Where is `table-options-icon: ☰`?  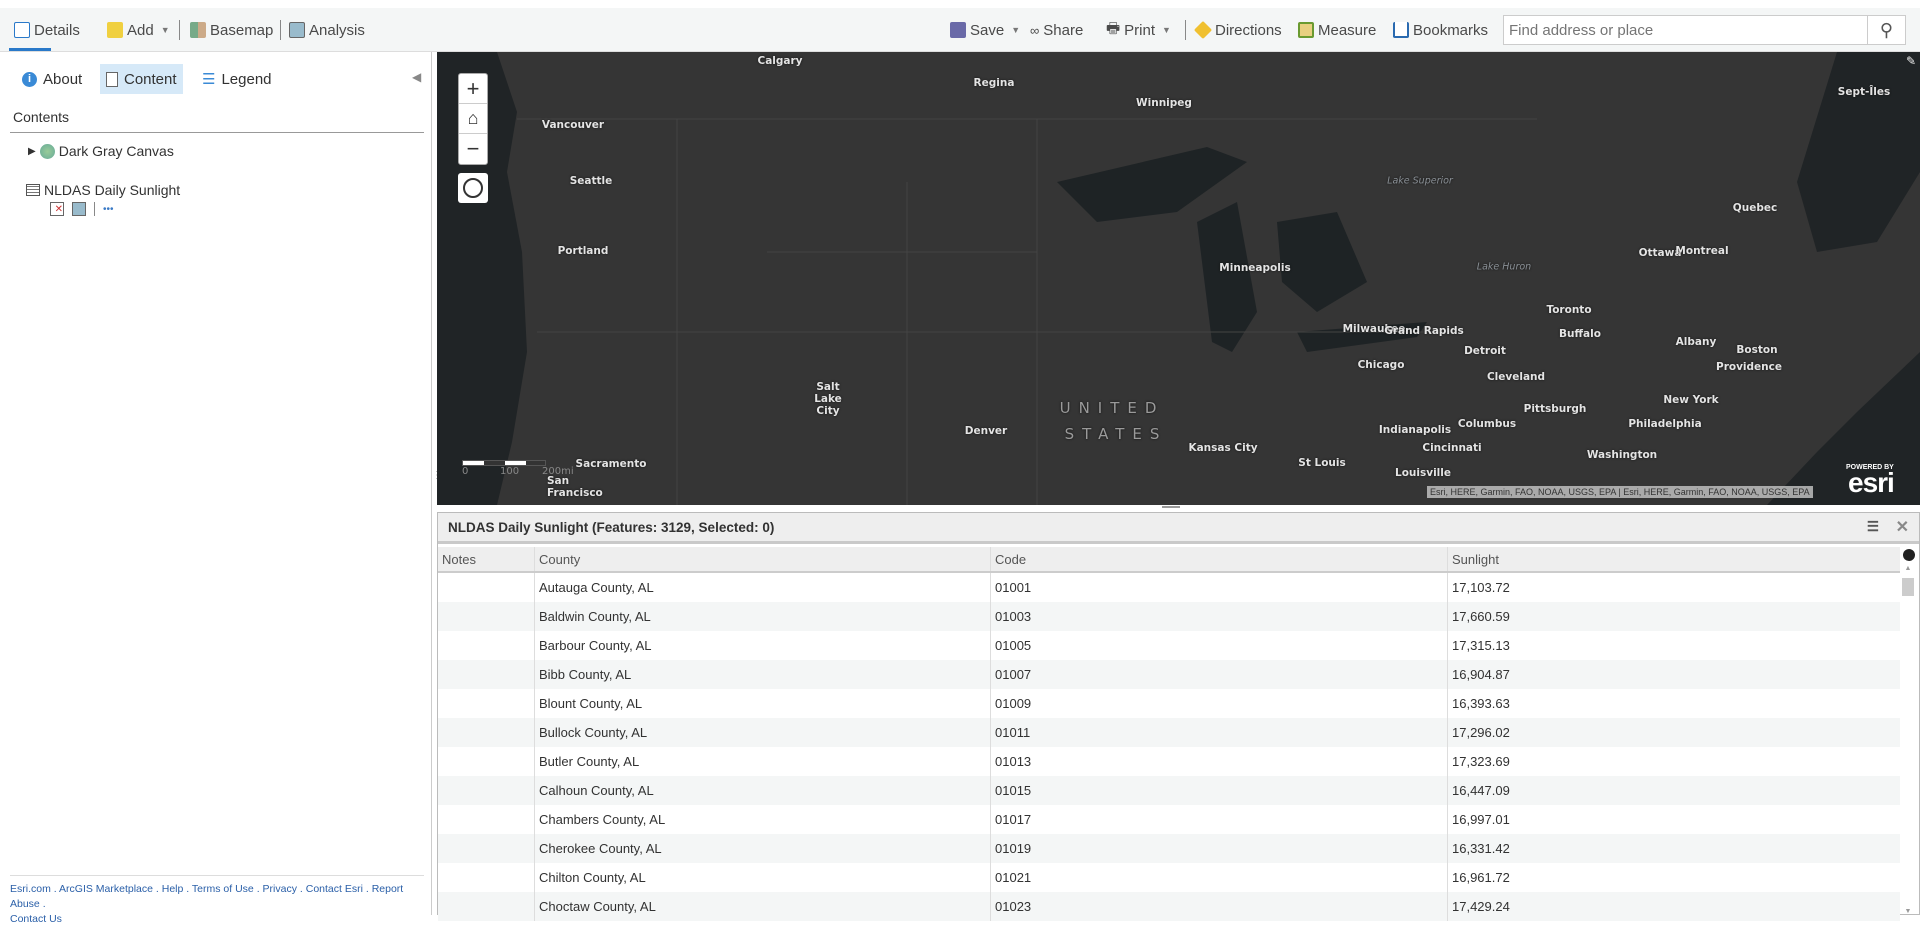
table-options-icon: ☰ is located at coordinates (1873, 527).